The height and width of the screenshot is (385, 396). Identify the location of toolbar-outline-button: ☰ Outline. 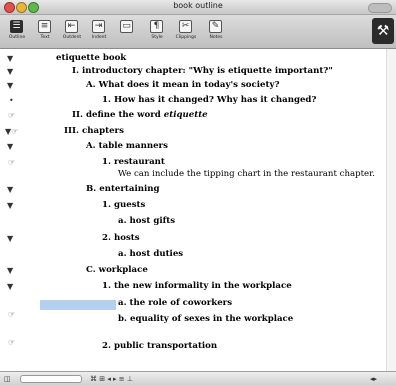
(17, 31).